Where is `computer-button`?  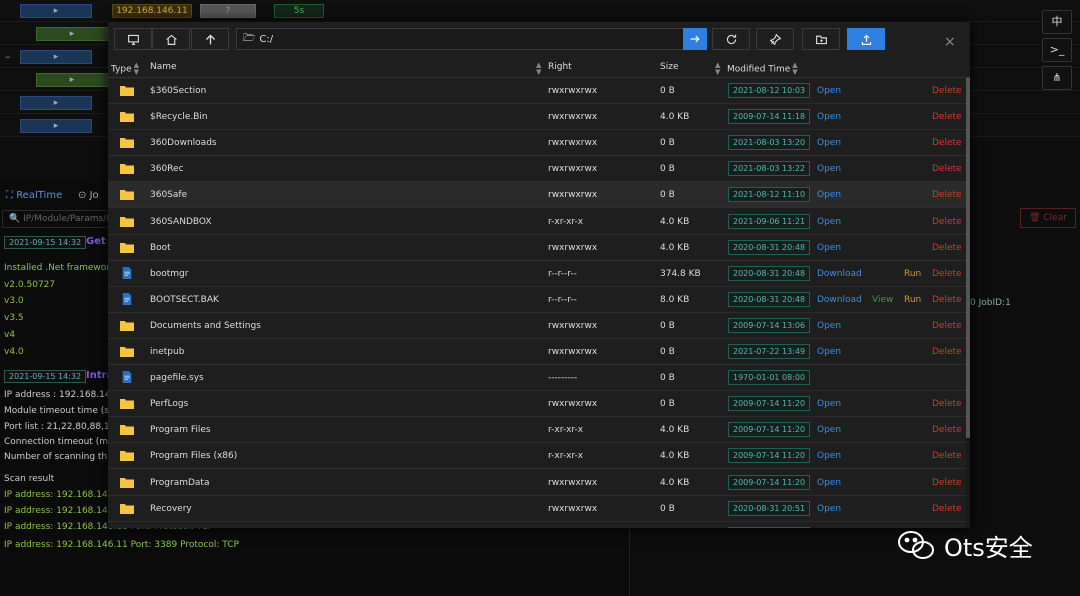
computer-button is located at coordinates (133, 39).